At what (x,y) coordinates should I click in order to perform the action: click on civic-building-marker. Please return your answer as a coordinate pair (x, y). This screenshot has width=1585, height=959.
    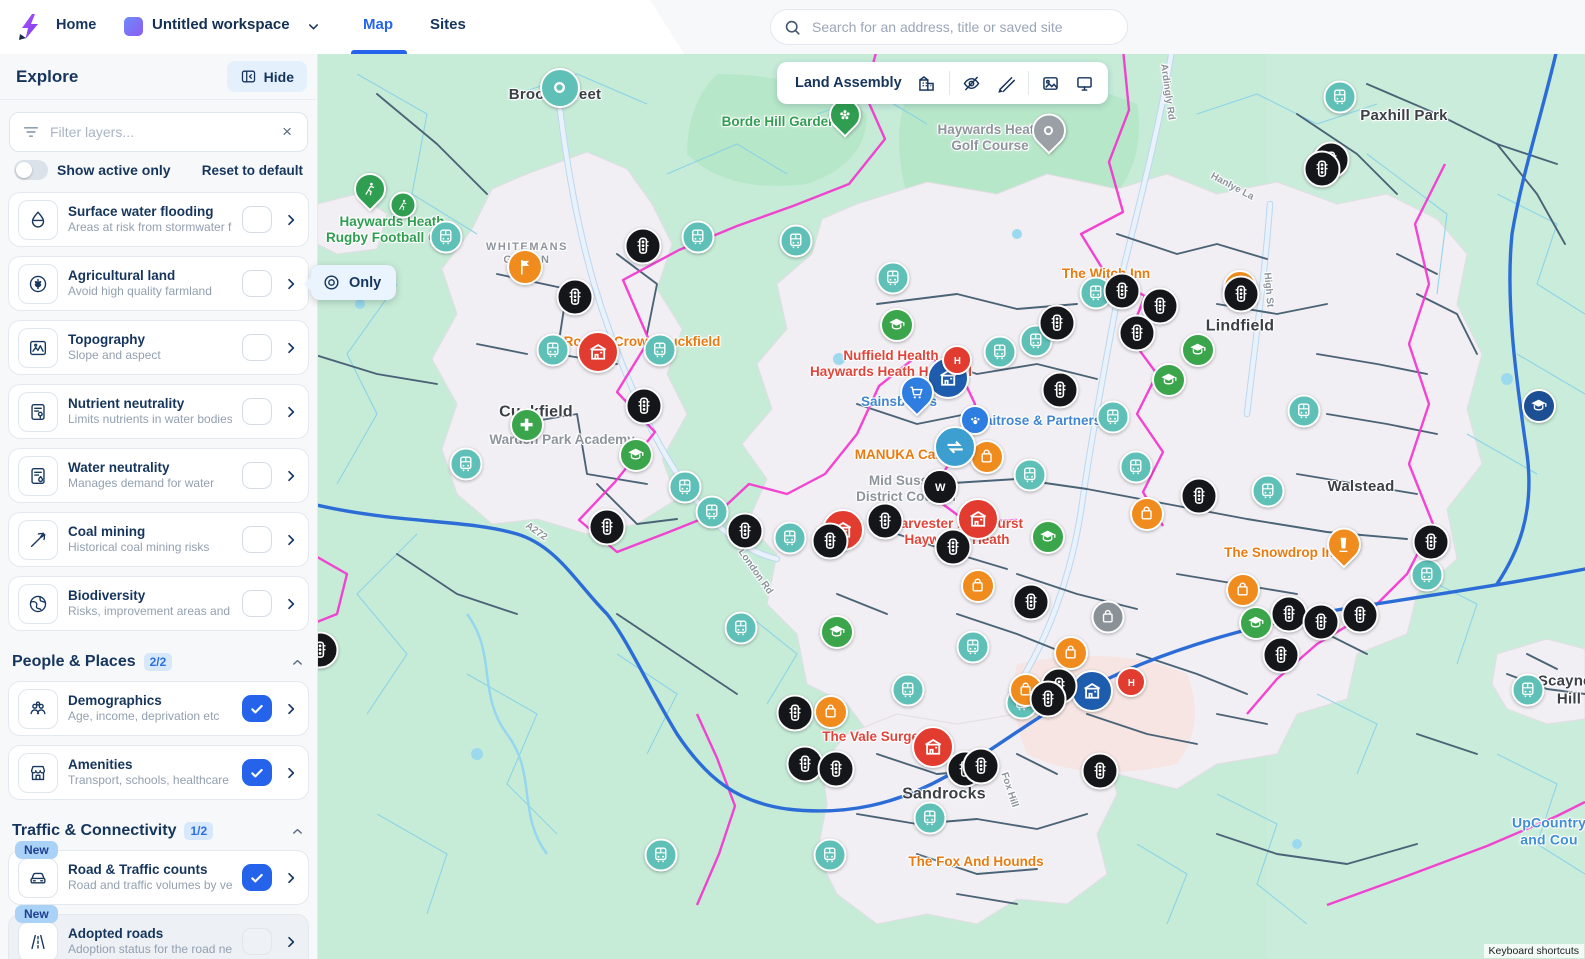
    Looking at the image, I should click on (1092, 691).